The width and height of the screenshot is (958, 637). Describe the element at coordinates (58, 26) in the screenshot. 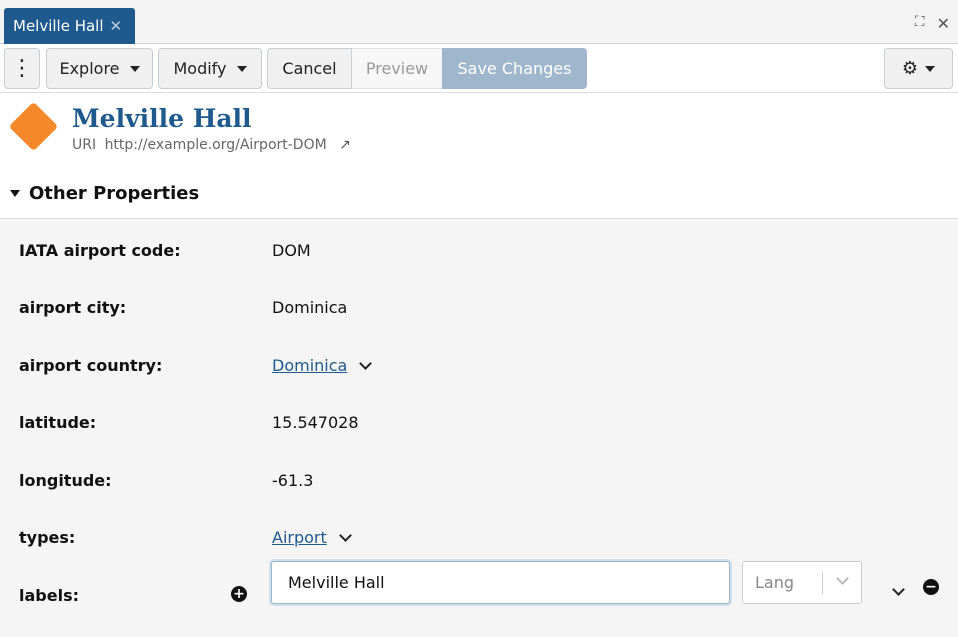

I see `tab-title: Melville Hall` at that location.